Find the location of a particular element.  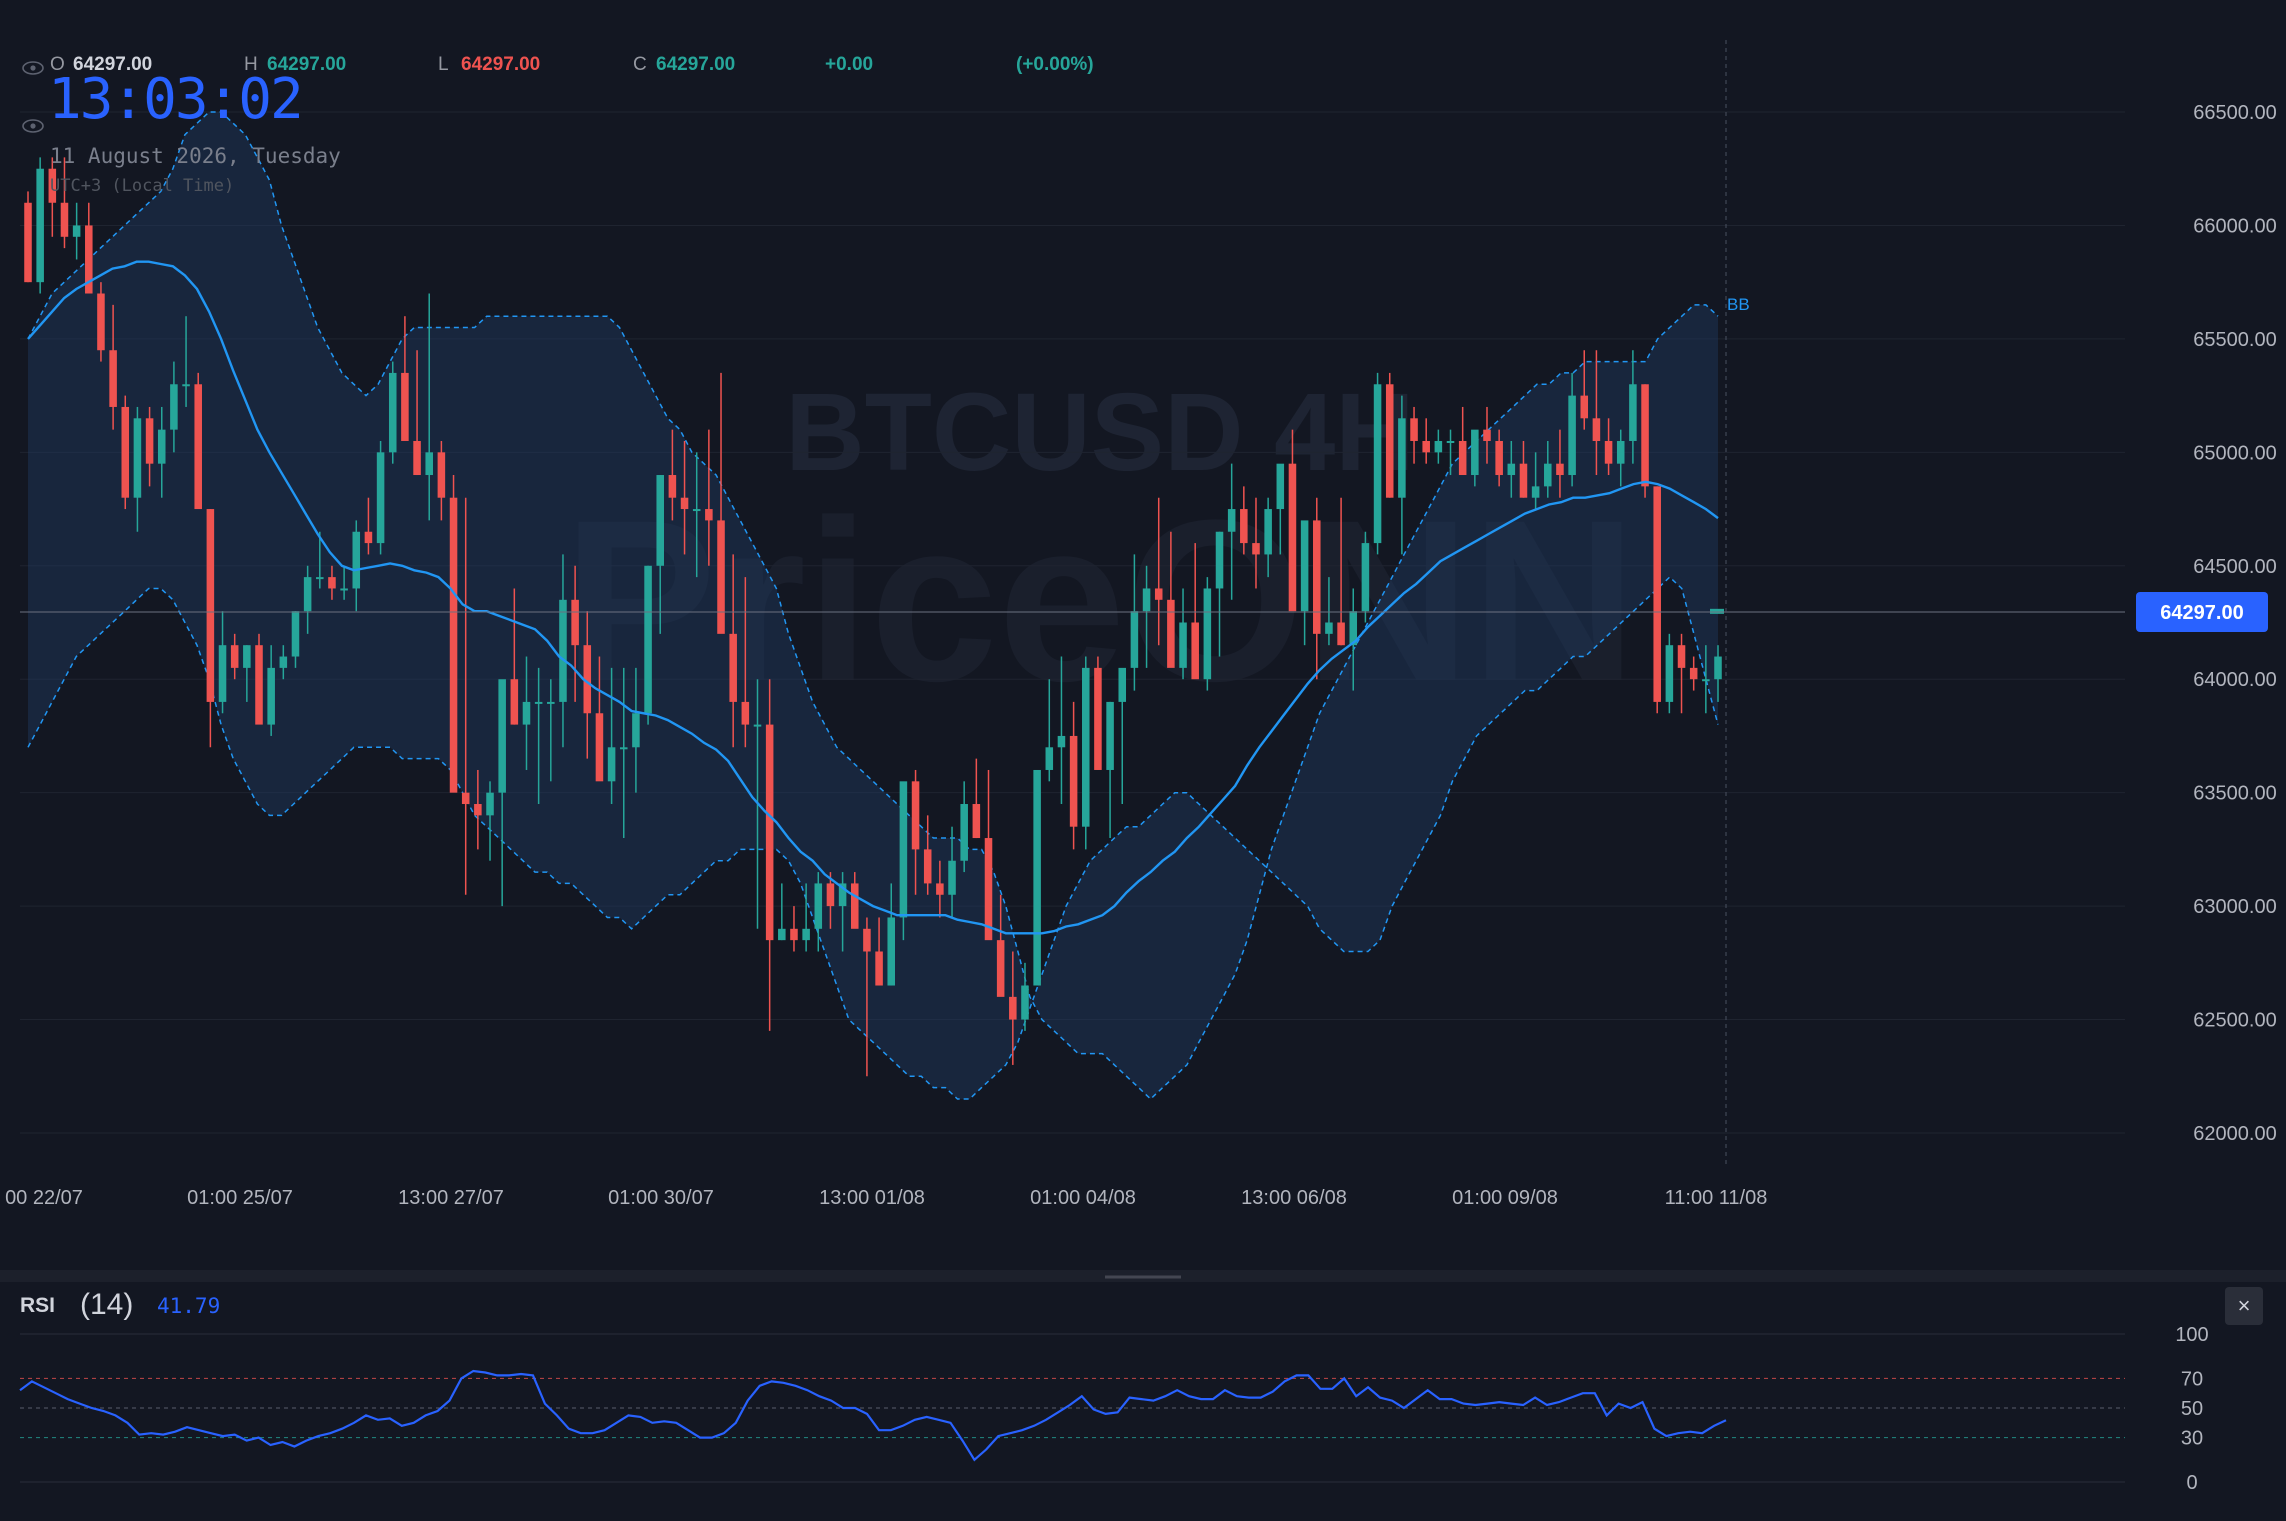

time-tick-label: 00 22/07 is located at coordinates (44, 1198).